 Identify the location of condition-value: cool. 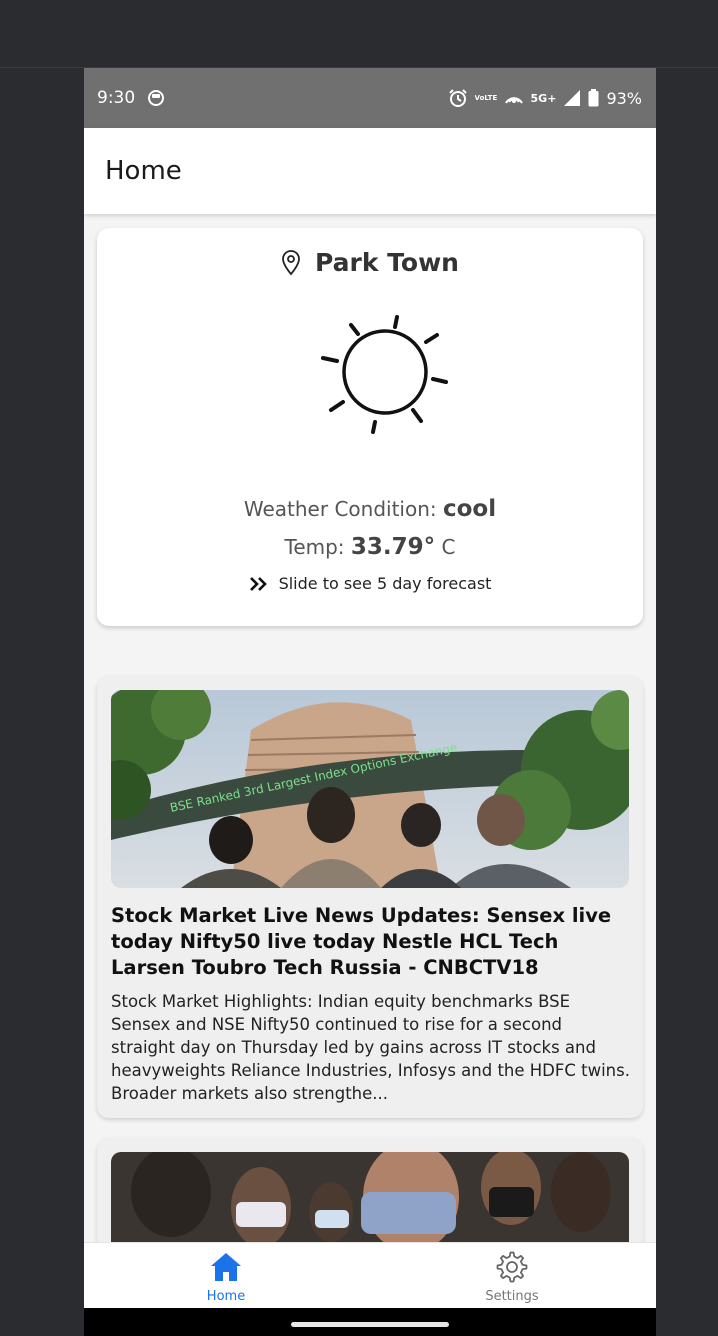
(469, 509).